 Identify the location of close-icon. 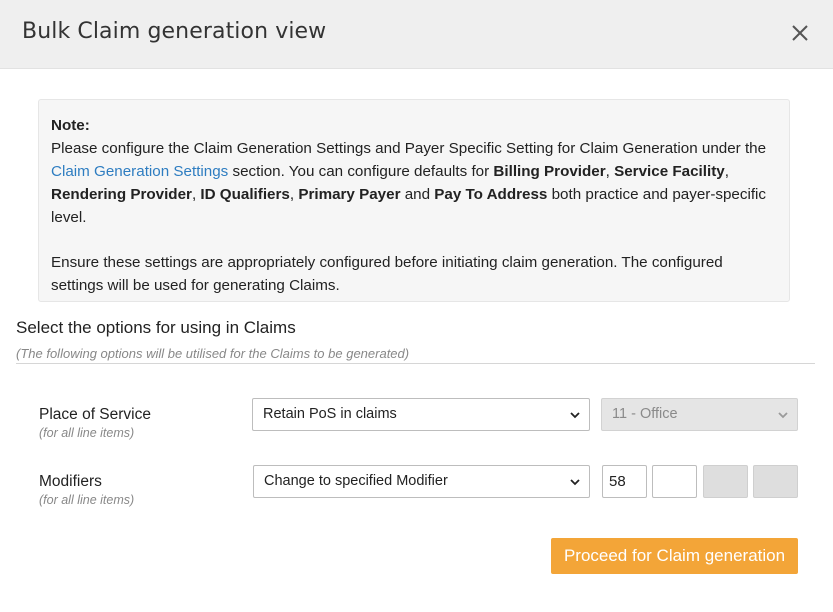
(800, 33).